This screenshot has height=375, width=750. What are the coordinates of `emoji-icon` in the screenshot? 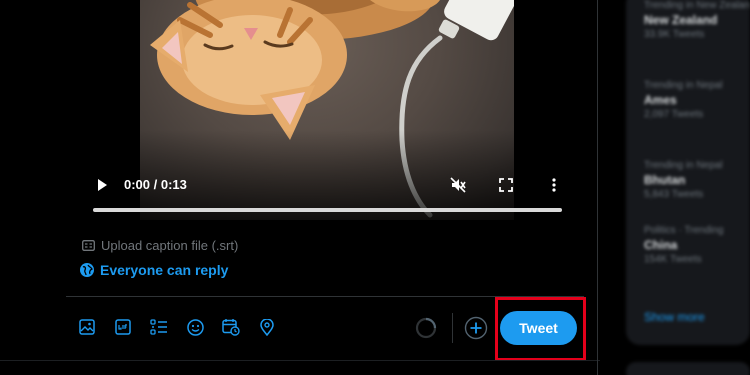 It's located at (195, 327).